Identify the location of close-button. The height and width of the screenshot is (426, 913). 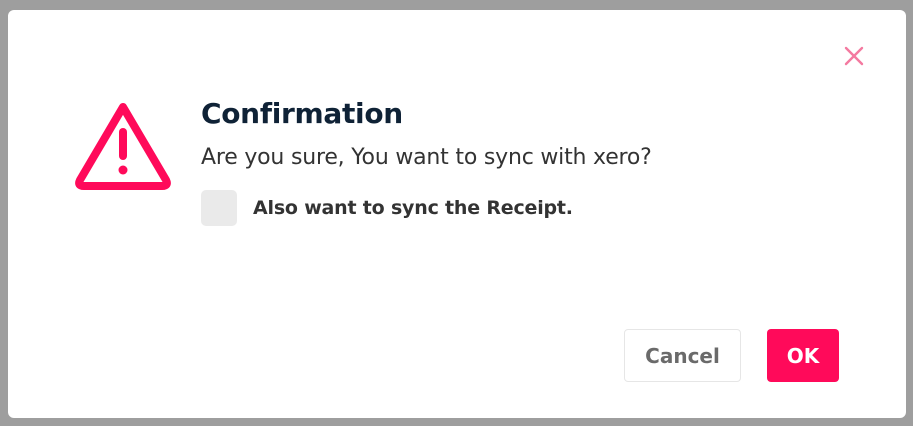
(854, 56).